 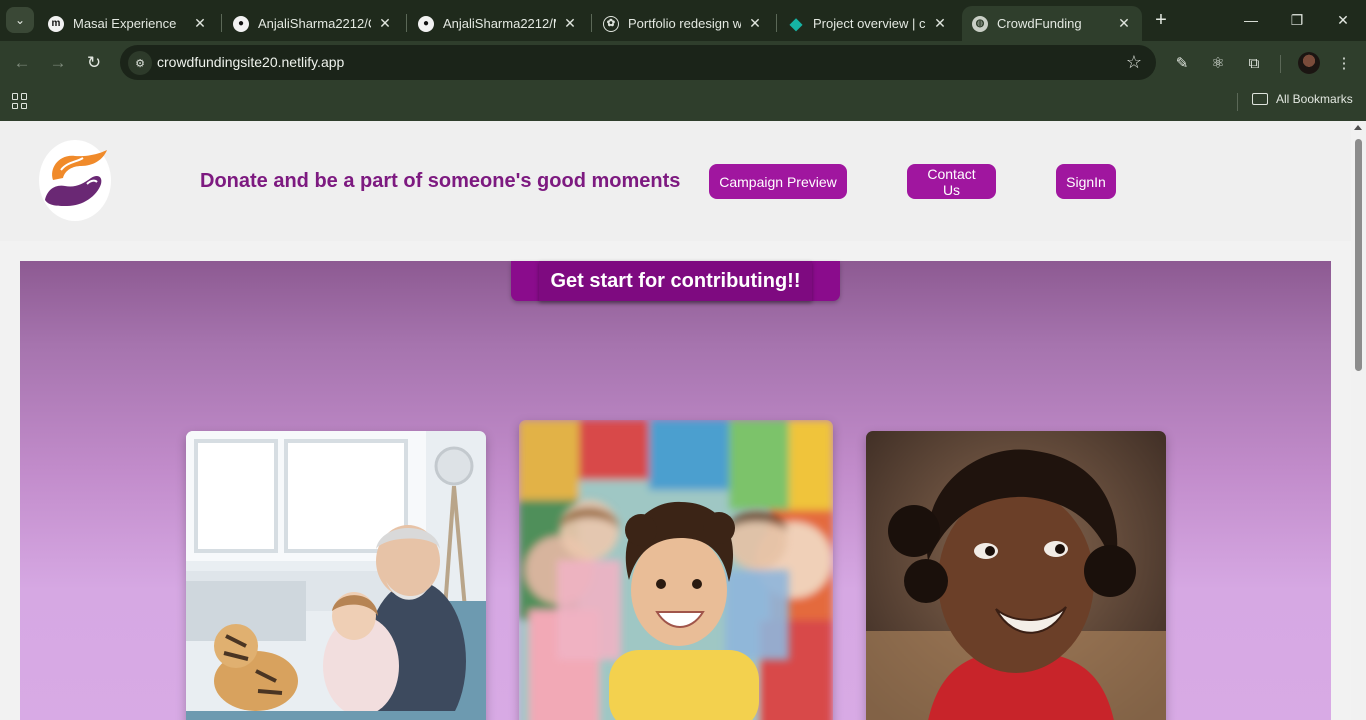 What do you see at coordinates (1134, 62) in the screenshot?
I see `bookmark-star-icon: ☆` at bounding box center [1134, 62].